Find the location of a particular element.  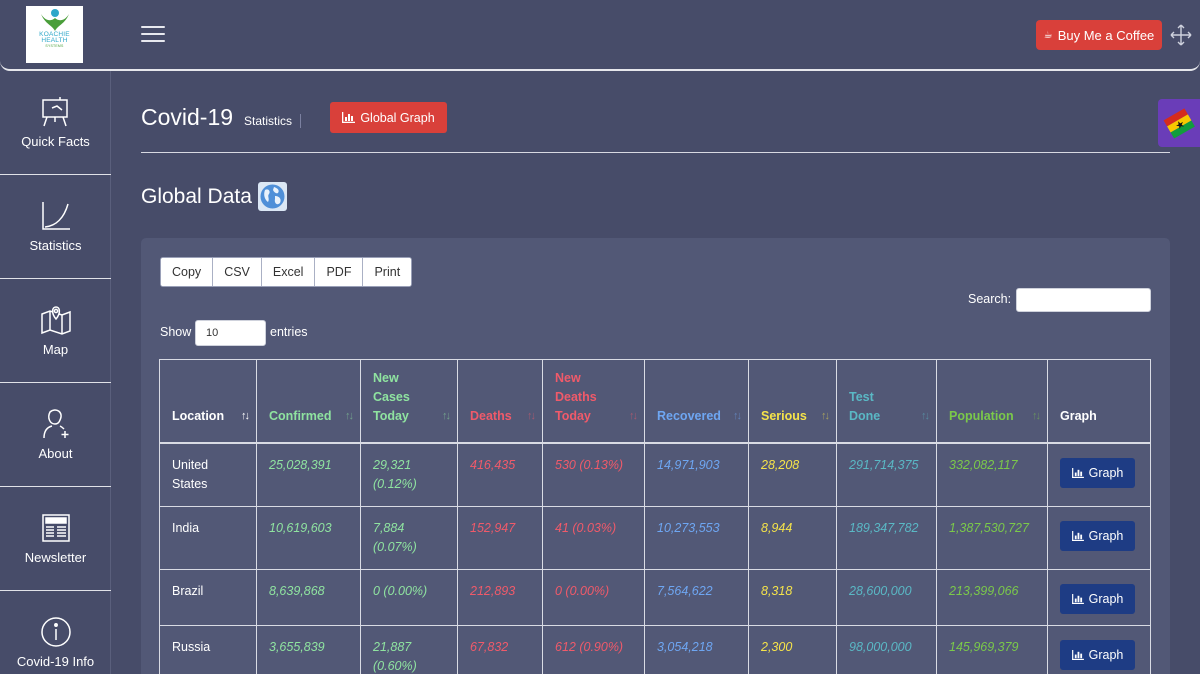

pdf-button: PDF is located at coordinates (339, 272).